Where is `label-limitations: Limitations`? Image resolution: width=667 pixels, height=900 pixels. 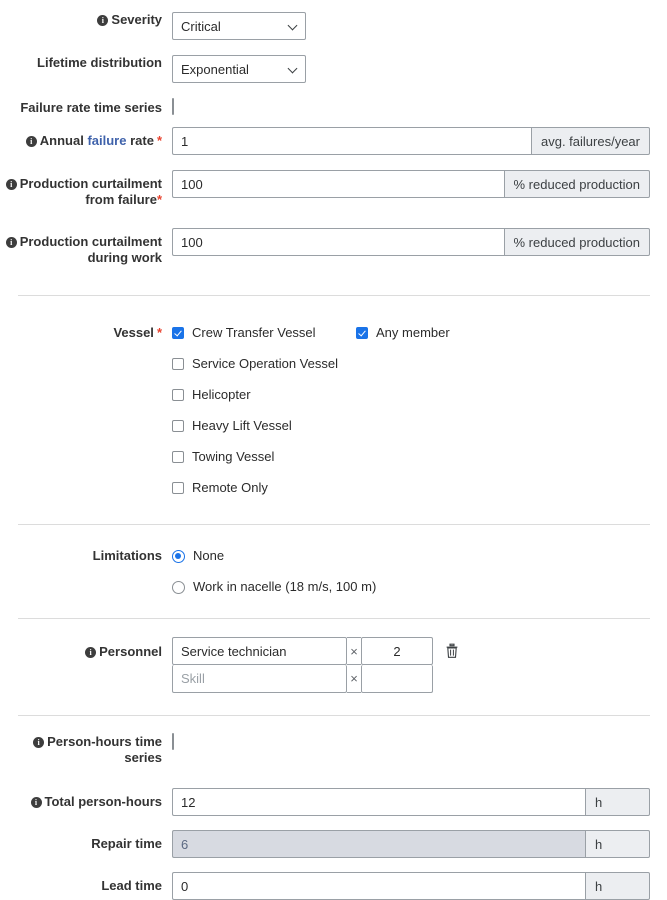
label-limitations: Limitations is located at coordinates (86, 554).